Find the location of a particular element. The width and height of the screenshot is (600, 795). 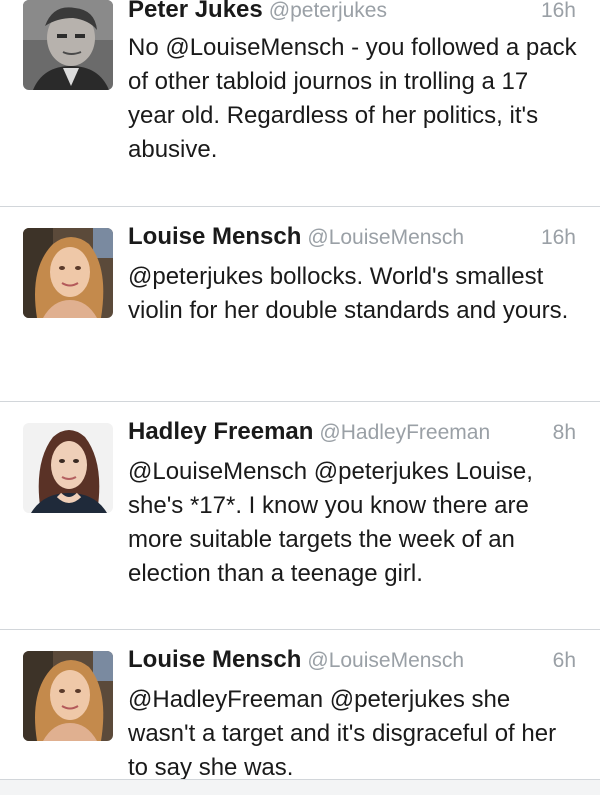

tweet-header: Louise Mensch @LouiseMensch 6h is located at coordinates (352, 663).